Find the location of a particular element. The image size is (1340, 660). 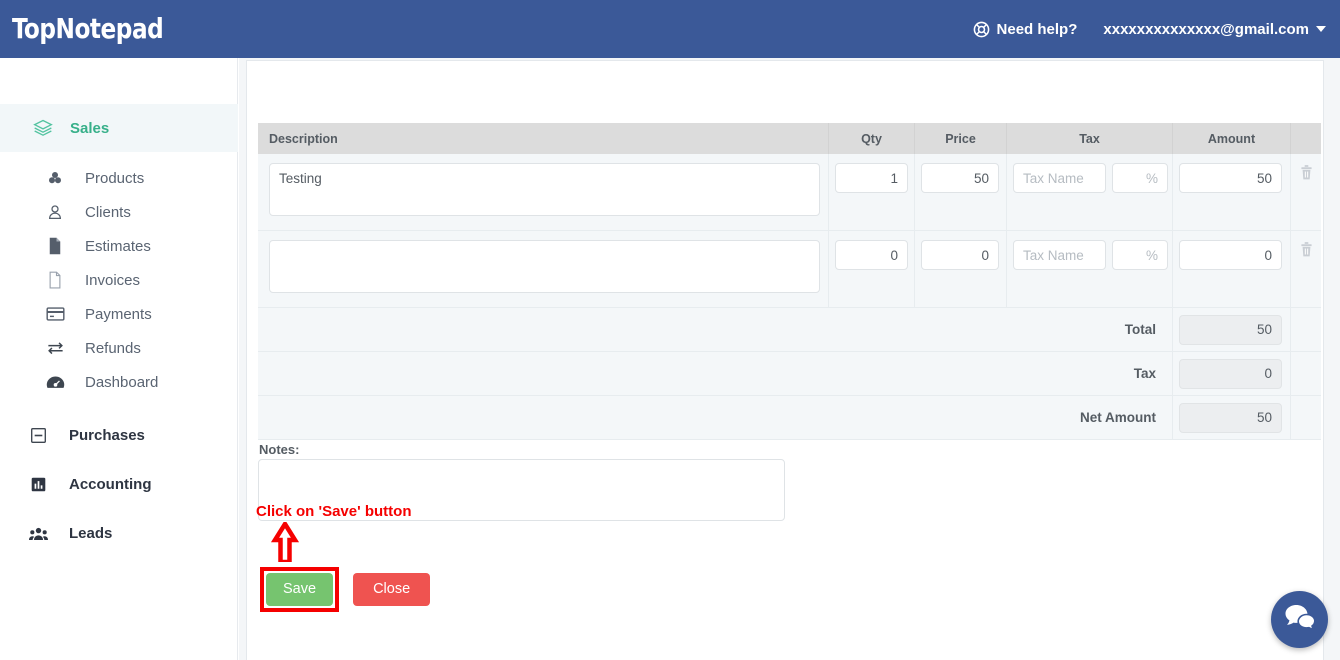

totals-row-tax: Tax is located at coordinates (789, 373).